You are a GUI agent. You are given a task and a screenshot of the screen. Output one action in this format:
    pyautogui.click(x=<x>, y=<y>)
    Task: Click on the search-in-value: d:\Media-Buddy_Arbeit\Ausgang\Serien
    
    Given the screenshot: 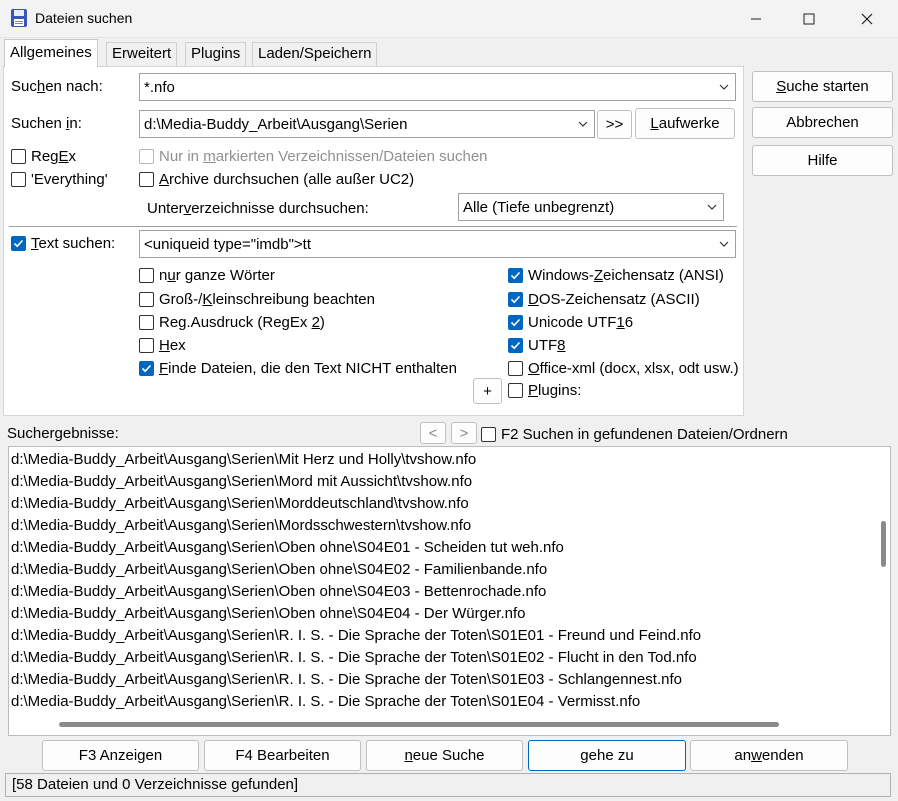 What is the action you would take?
    pyautogui.click(x=276, y=124)
    